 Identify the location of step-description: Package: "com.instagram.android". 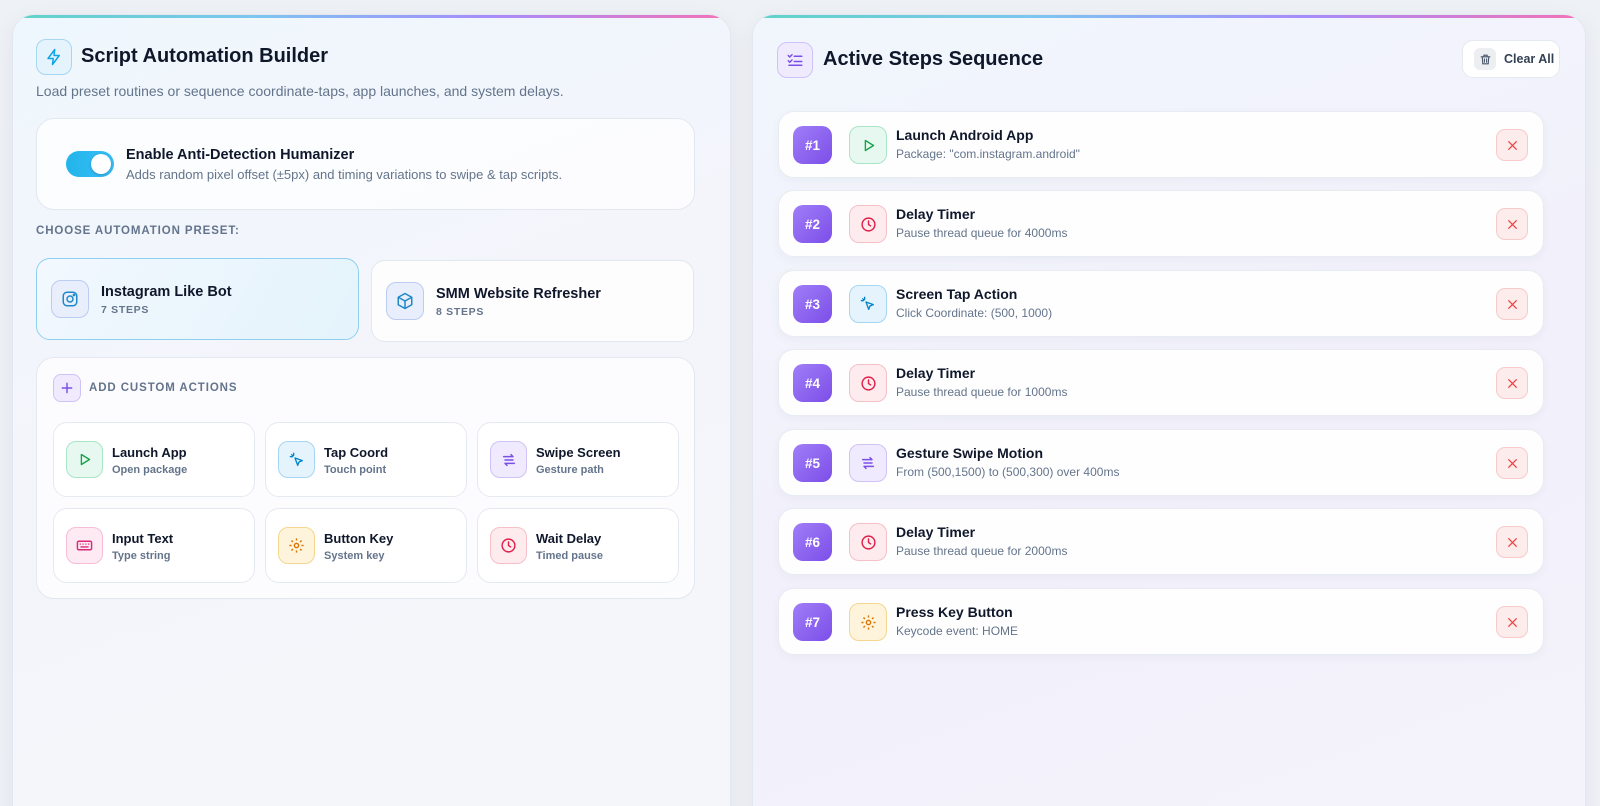
(988, 154).